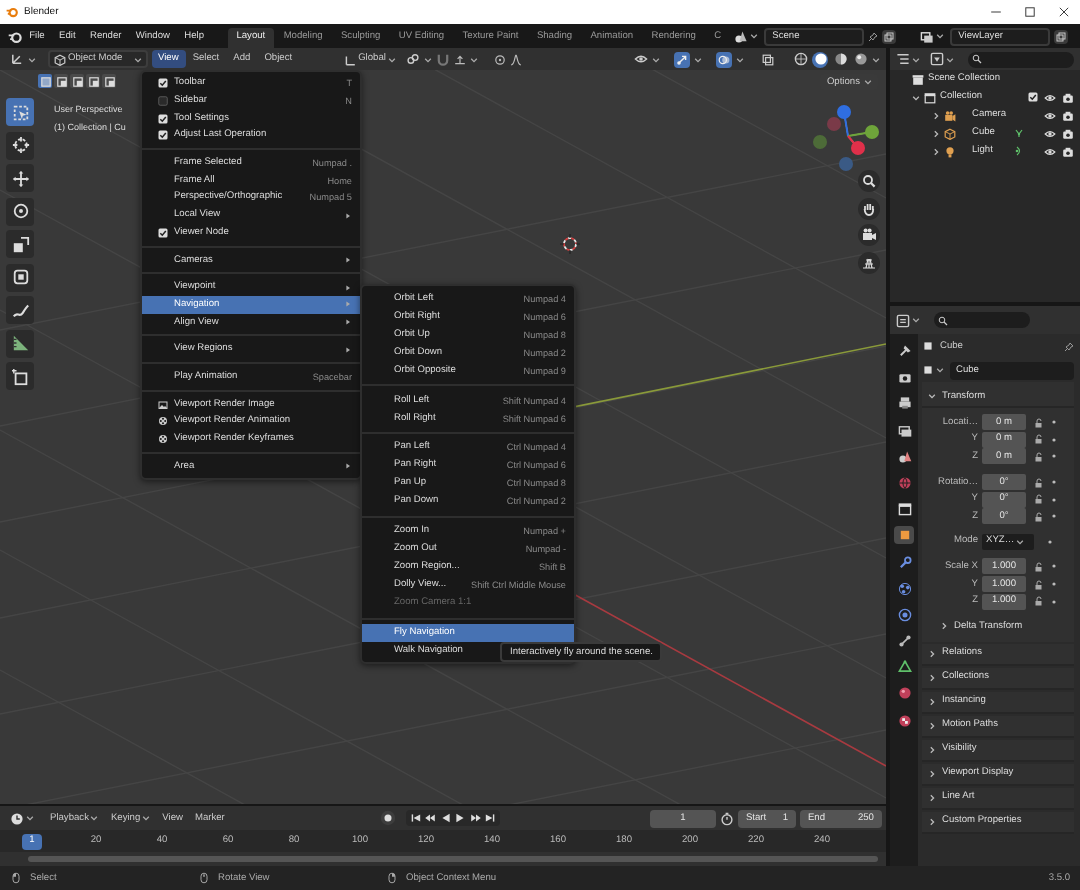 The width and height of the screenshot is (1080, 890). What do you see at coordinates (1064, 12) in the screenshot?
I see `close-icon` at bounding box center [1064, 12].